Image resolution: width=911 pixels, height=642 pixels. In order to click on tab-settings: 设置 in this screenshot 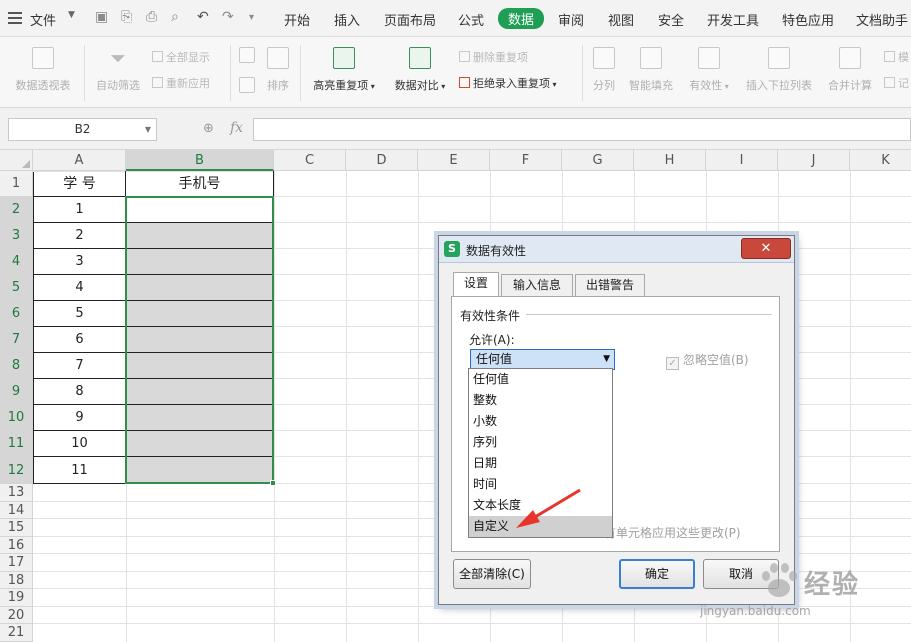, I will do `click(476, 284)`.